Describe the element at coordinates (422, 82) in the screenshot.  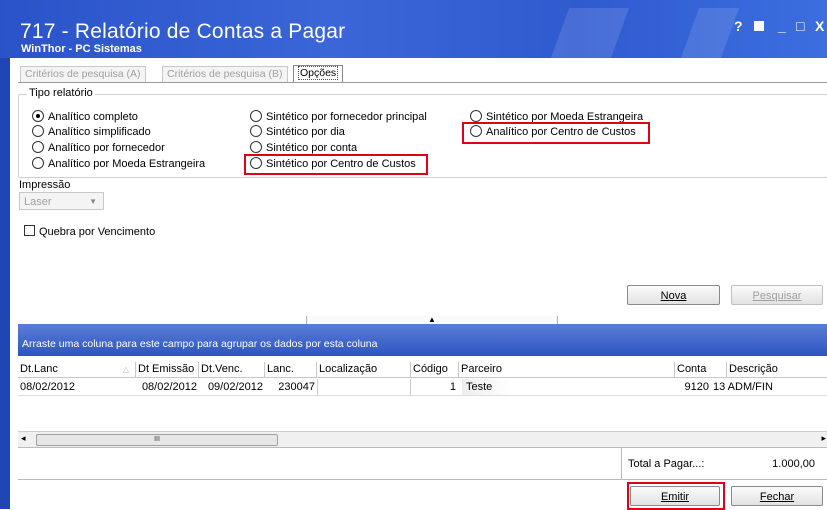
I see `tab-divider` at that location.